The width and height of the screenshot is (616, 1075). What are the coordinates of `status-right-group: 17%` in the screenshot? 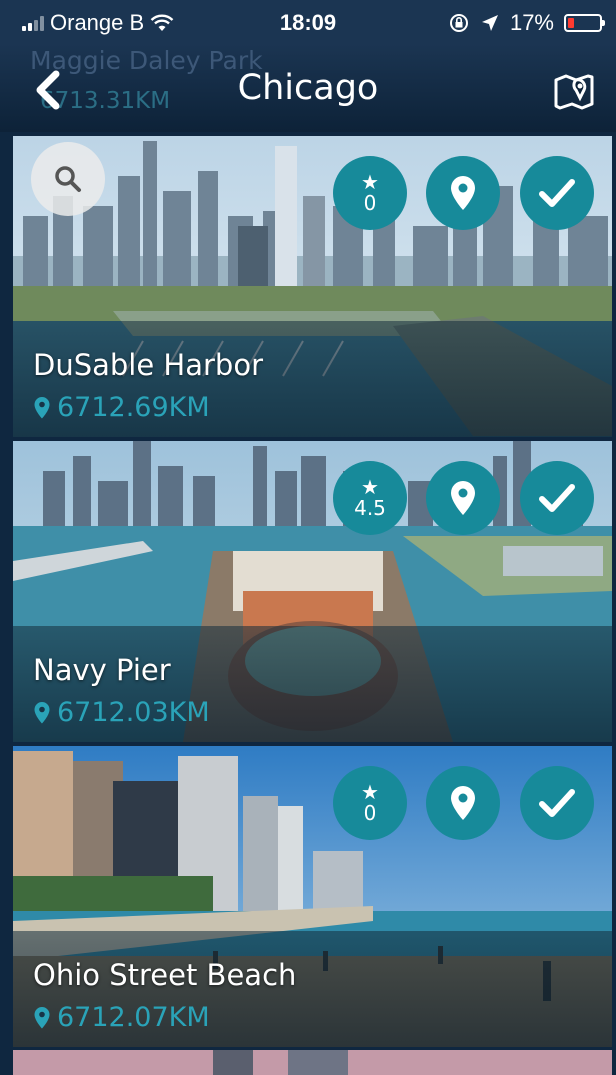 It's located at (526, 23).